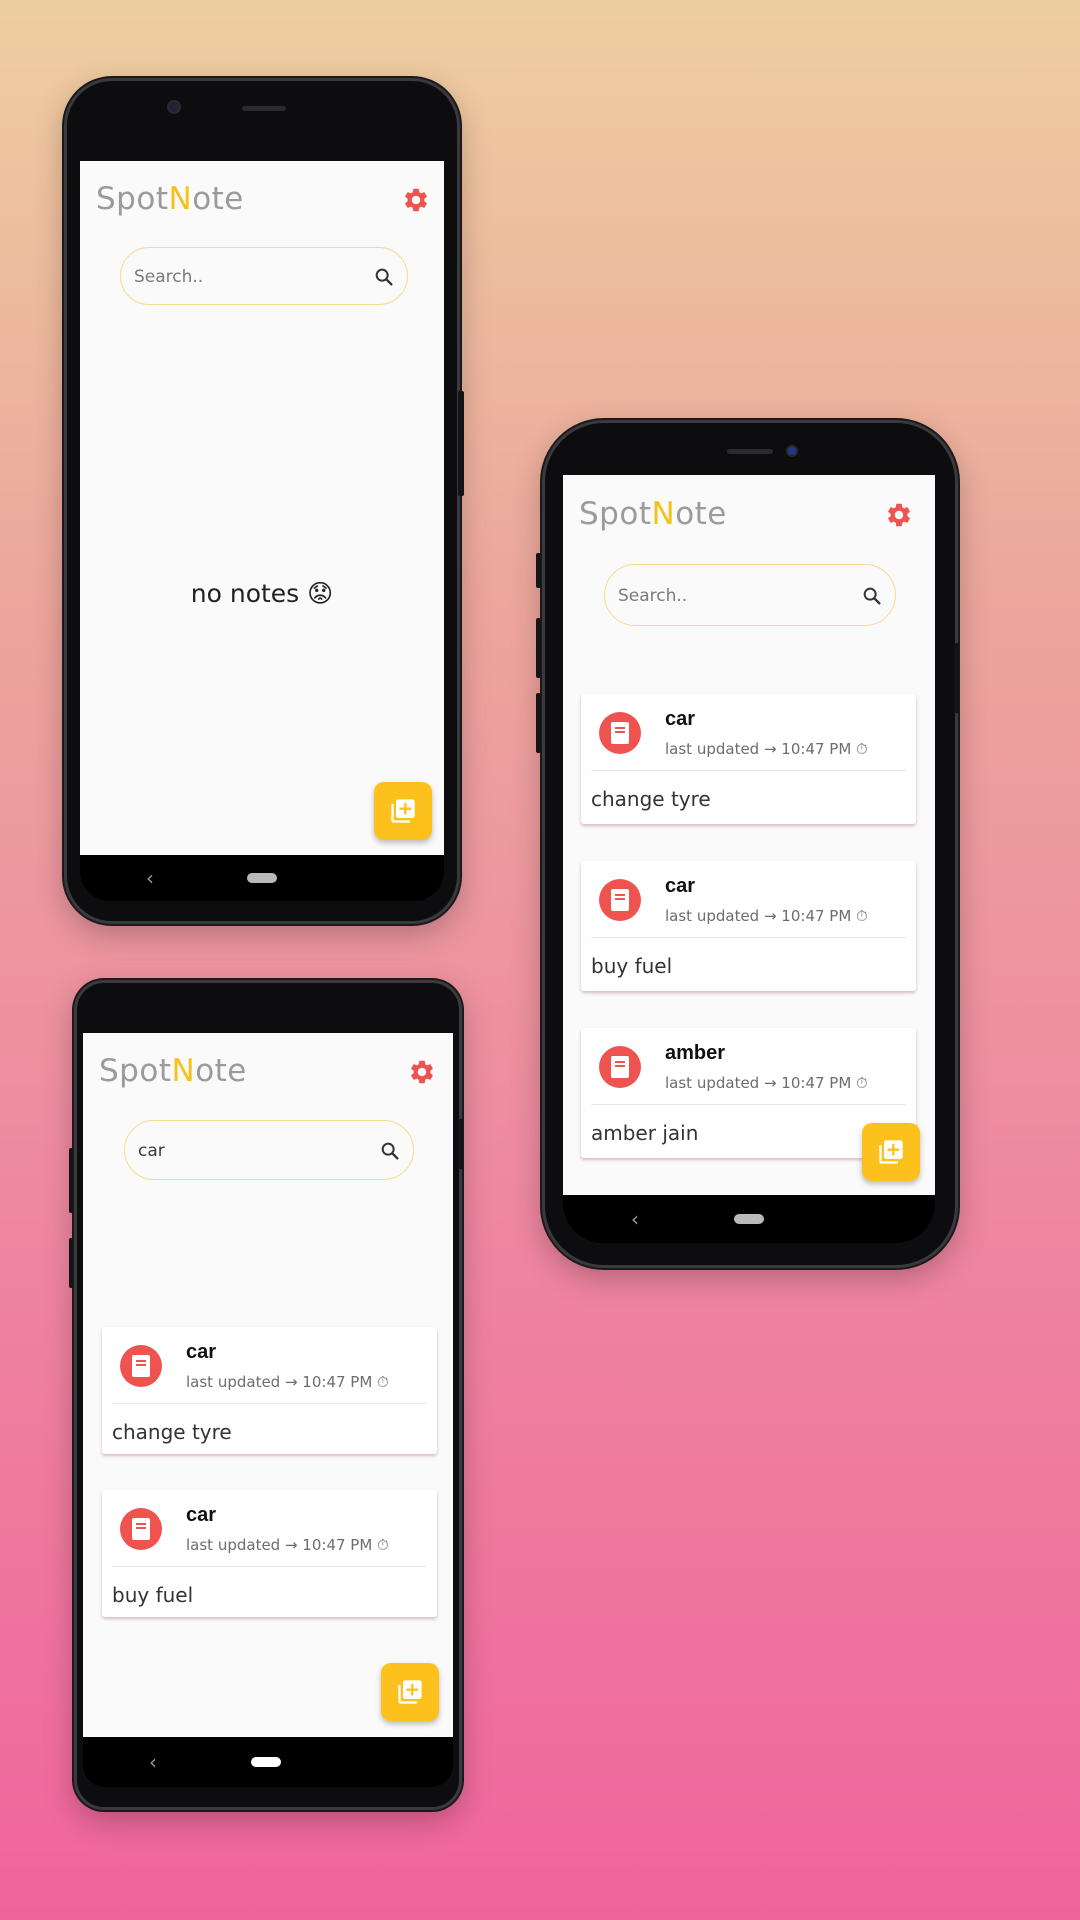 Image resolution: width=1080 pixels, height=1920 pixels. What do you see at coordinates (645, 1133) in the screenshot?
I see `note-body: amber jain` at bounding box center [645, 1133].